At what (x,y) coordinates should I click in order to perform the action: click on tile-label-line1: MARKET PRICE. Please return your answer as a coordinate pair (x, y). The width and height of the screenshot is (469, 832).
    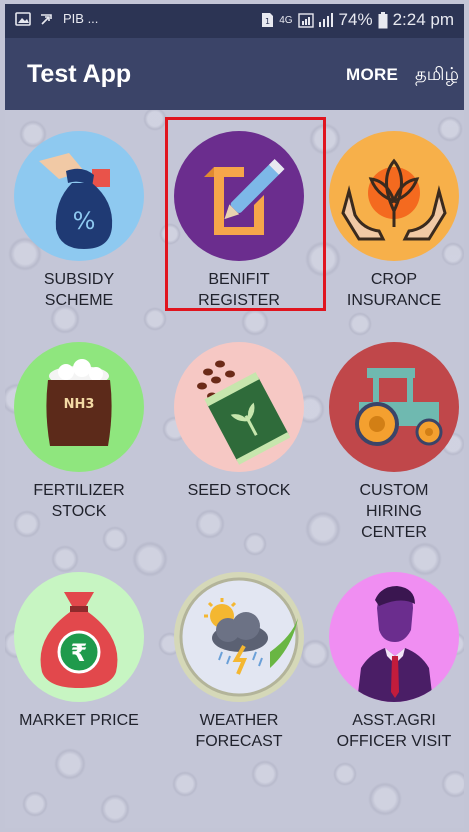
    Looking at the image, I should click on (79, 720).